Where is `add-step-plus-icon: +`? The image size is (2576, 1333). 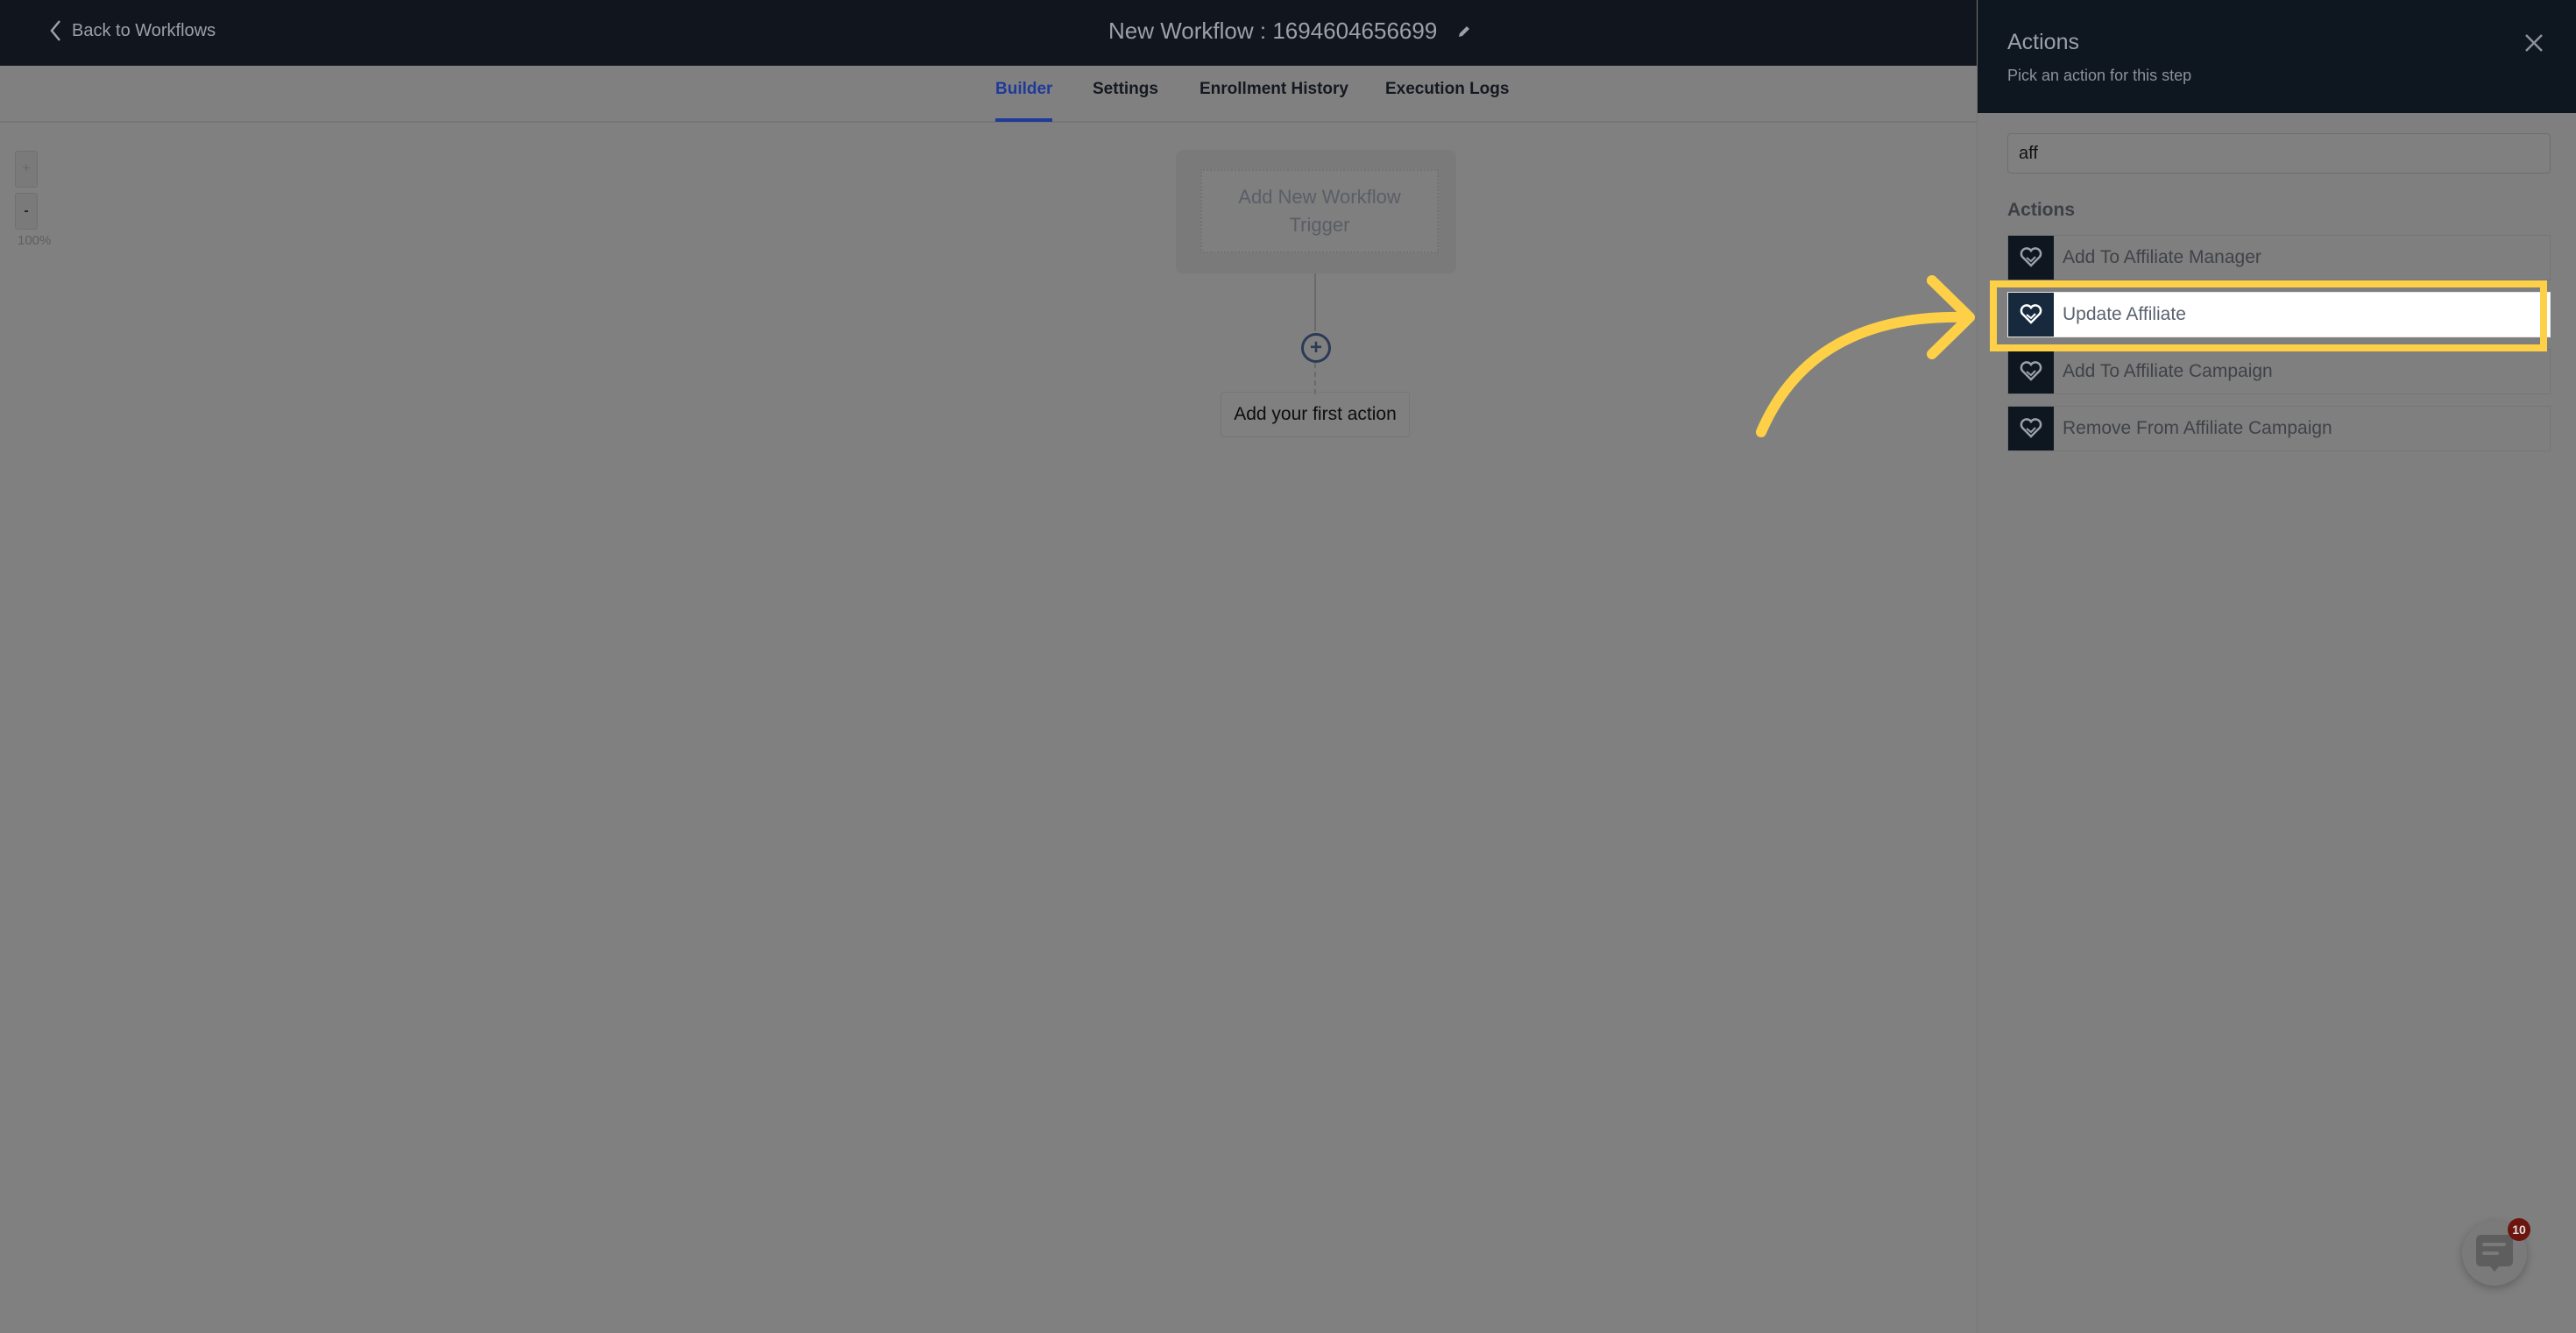 add-step-plus-icon: + is located at coordinates (1316, 348).